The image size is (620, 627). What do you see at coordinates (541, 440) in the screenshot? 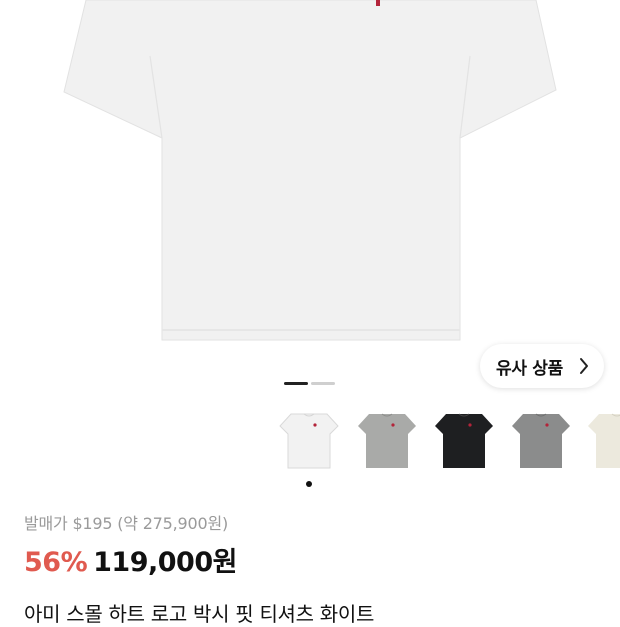
I see `thumbnail-gray` at bounding box center [541, 440].